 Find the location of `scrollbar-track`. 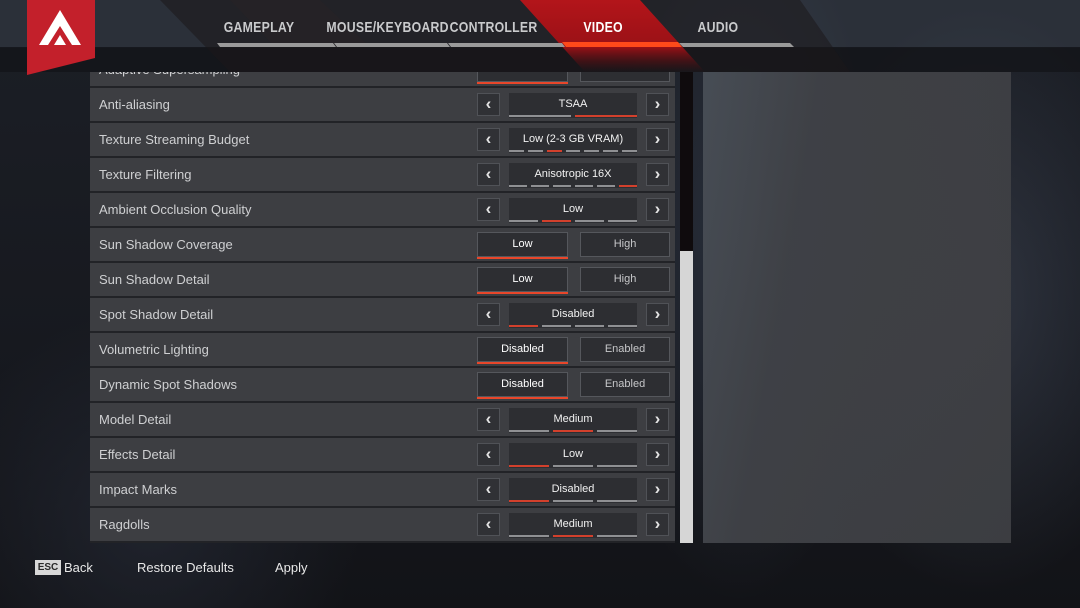

scrollbar-track is located at coordinates (686, 307).